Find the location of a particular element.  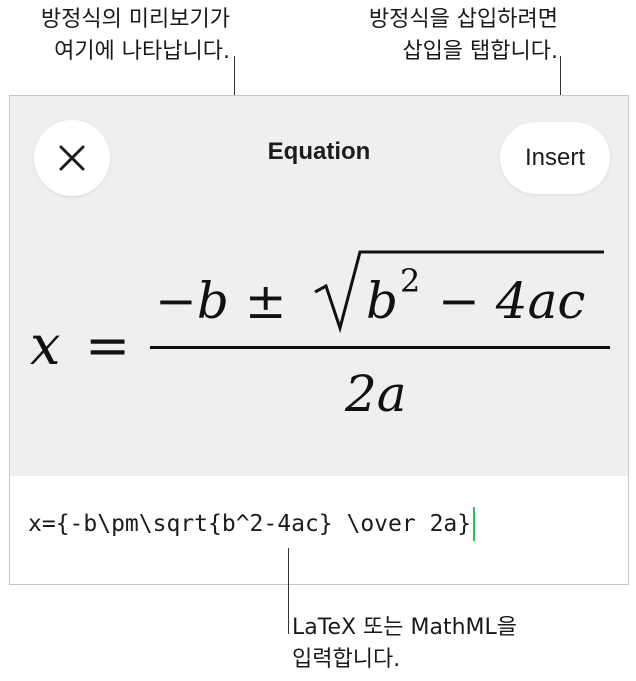

text-caret is located at coordinates (474, 524).